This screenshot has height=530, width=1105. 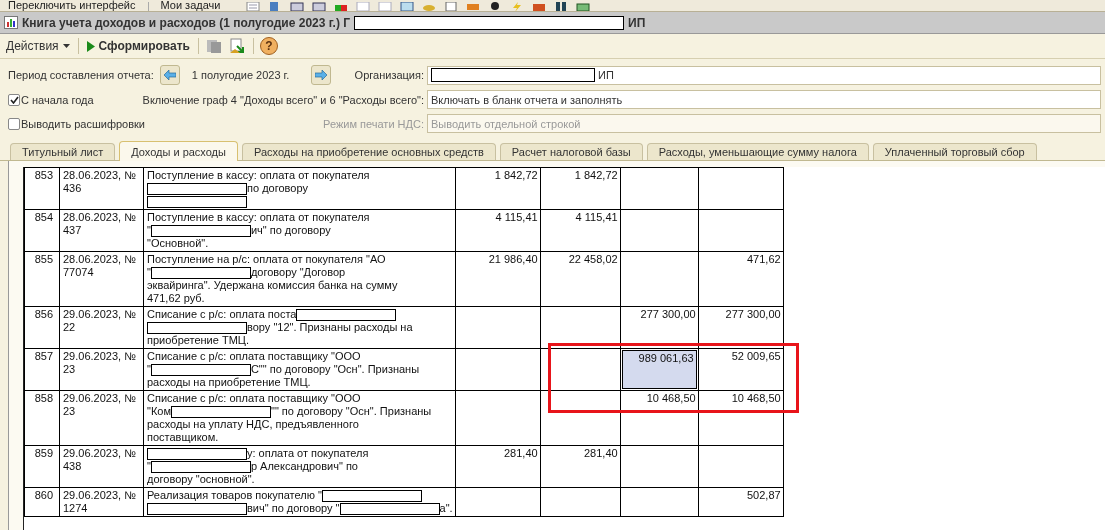 I want to click on cell-text: приобретение ТМЦ., so click(x=198, y=340).